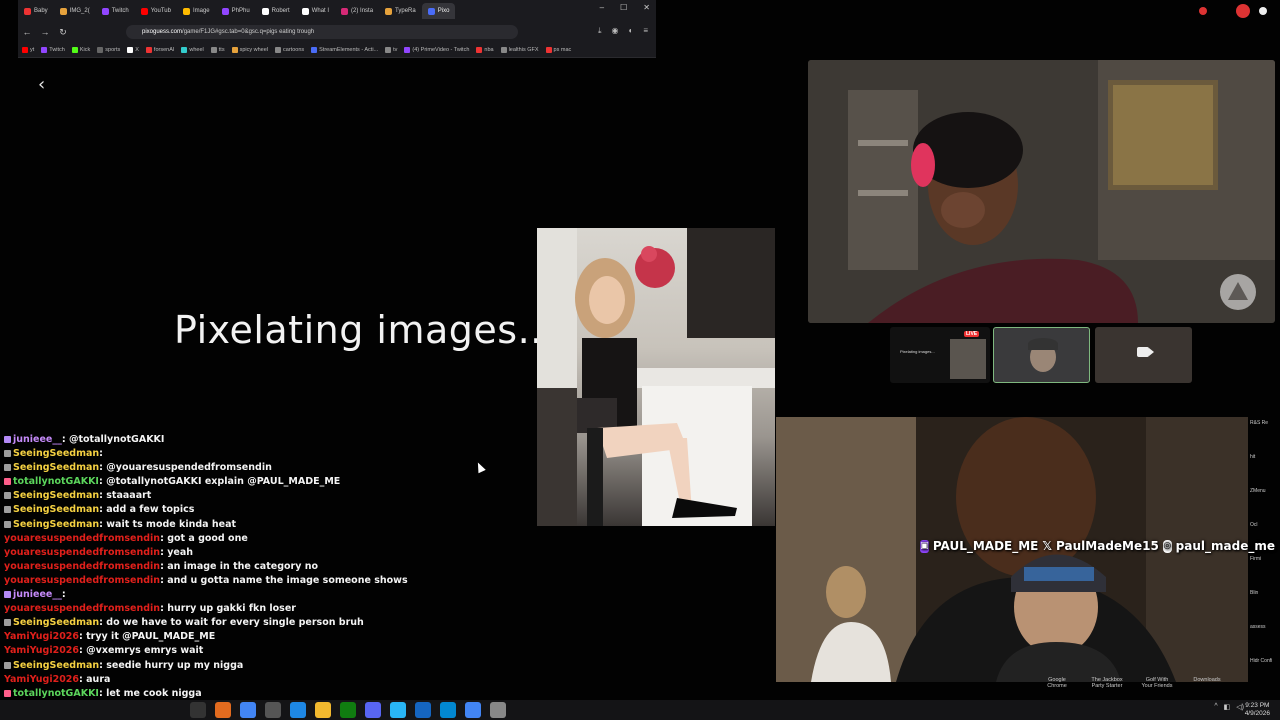 Image resolution: width=1280 pixels, height=720 pixels. I want to click on volume-icon: ◁), so click(1240, 707).